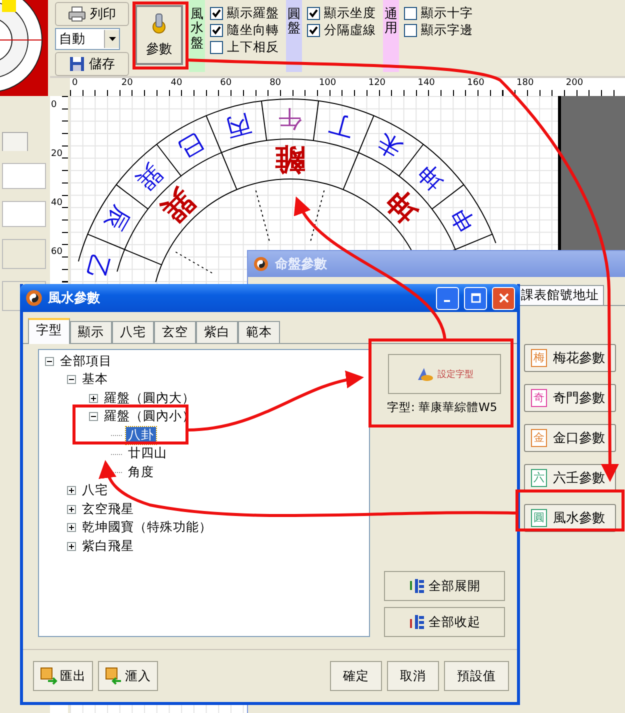 The width and height of the screenshot is (625, 713). I want to click on mode-dropdown: 自動, so click(87, 39).